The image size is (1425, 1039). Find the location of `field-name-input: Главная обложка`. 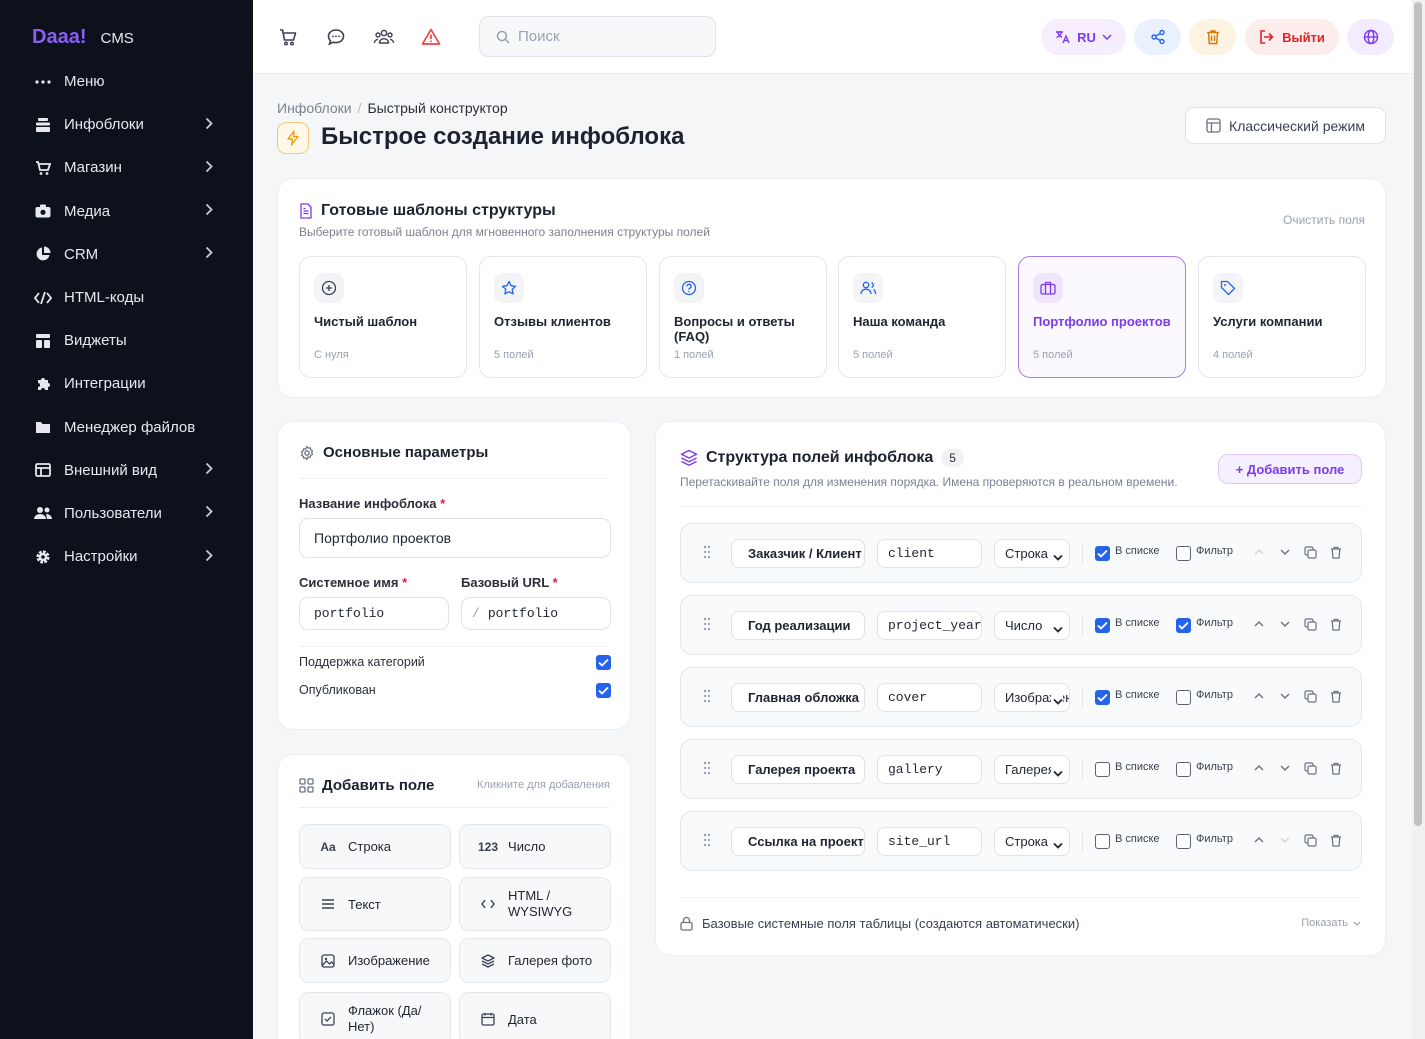

field-name-input: Главная обложка is located at coordinates (798, 697).